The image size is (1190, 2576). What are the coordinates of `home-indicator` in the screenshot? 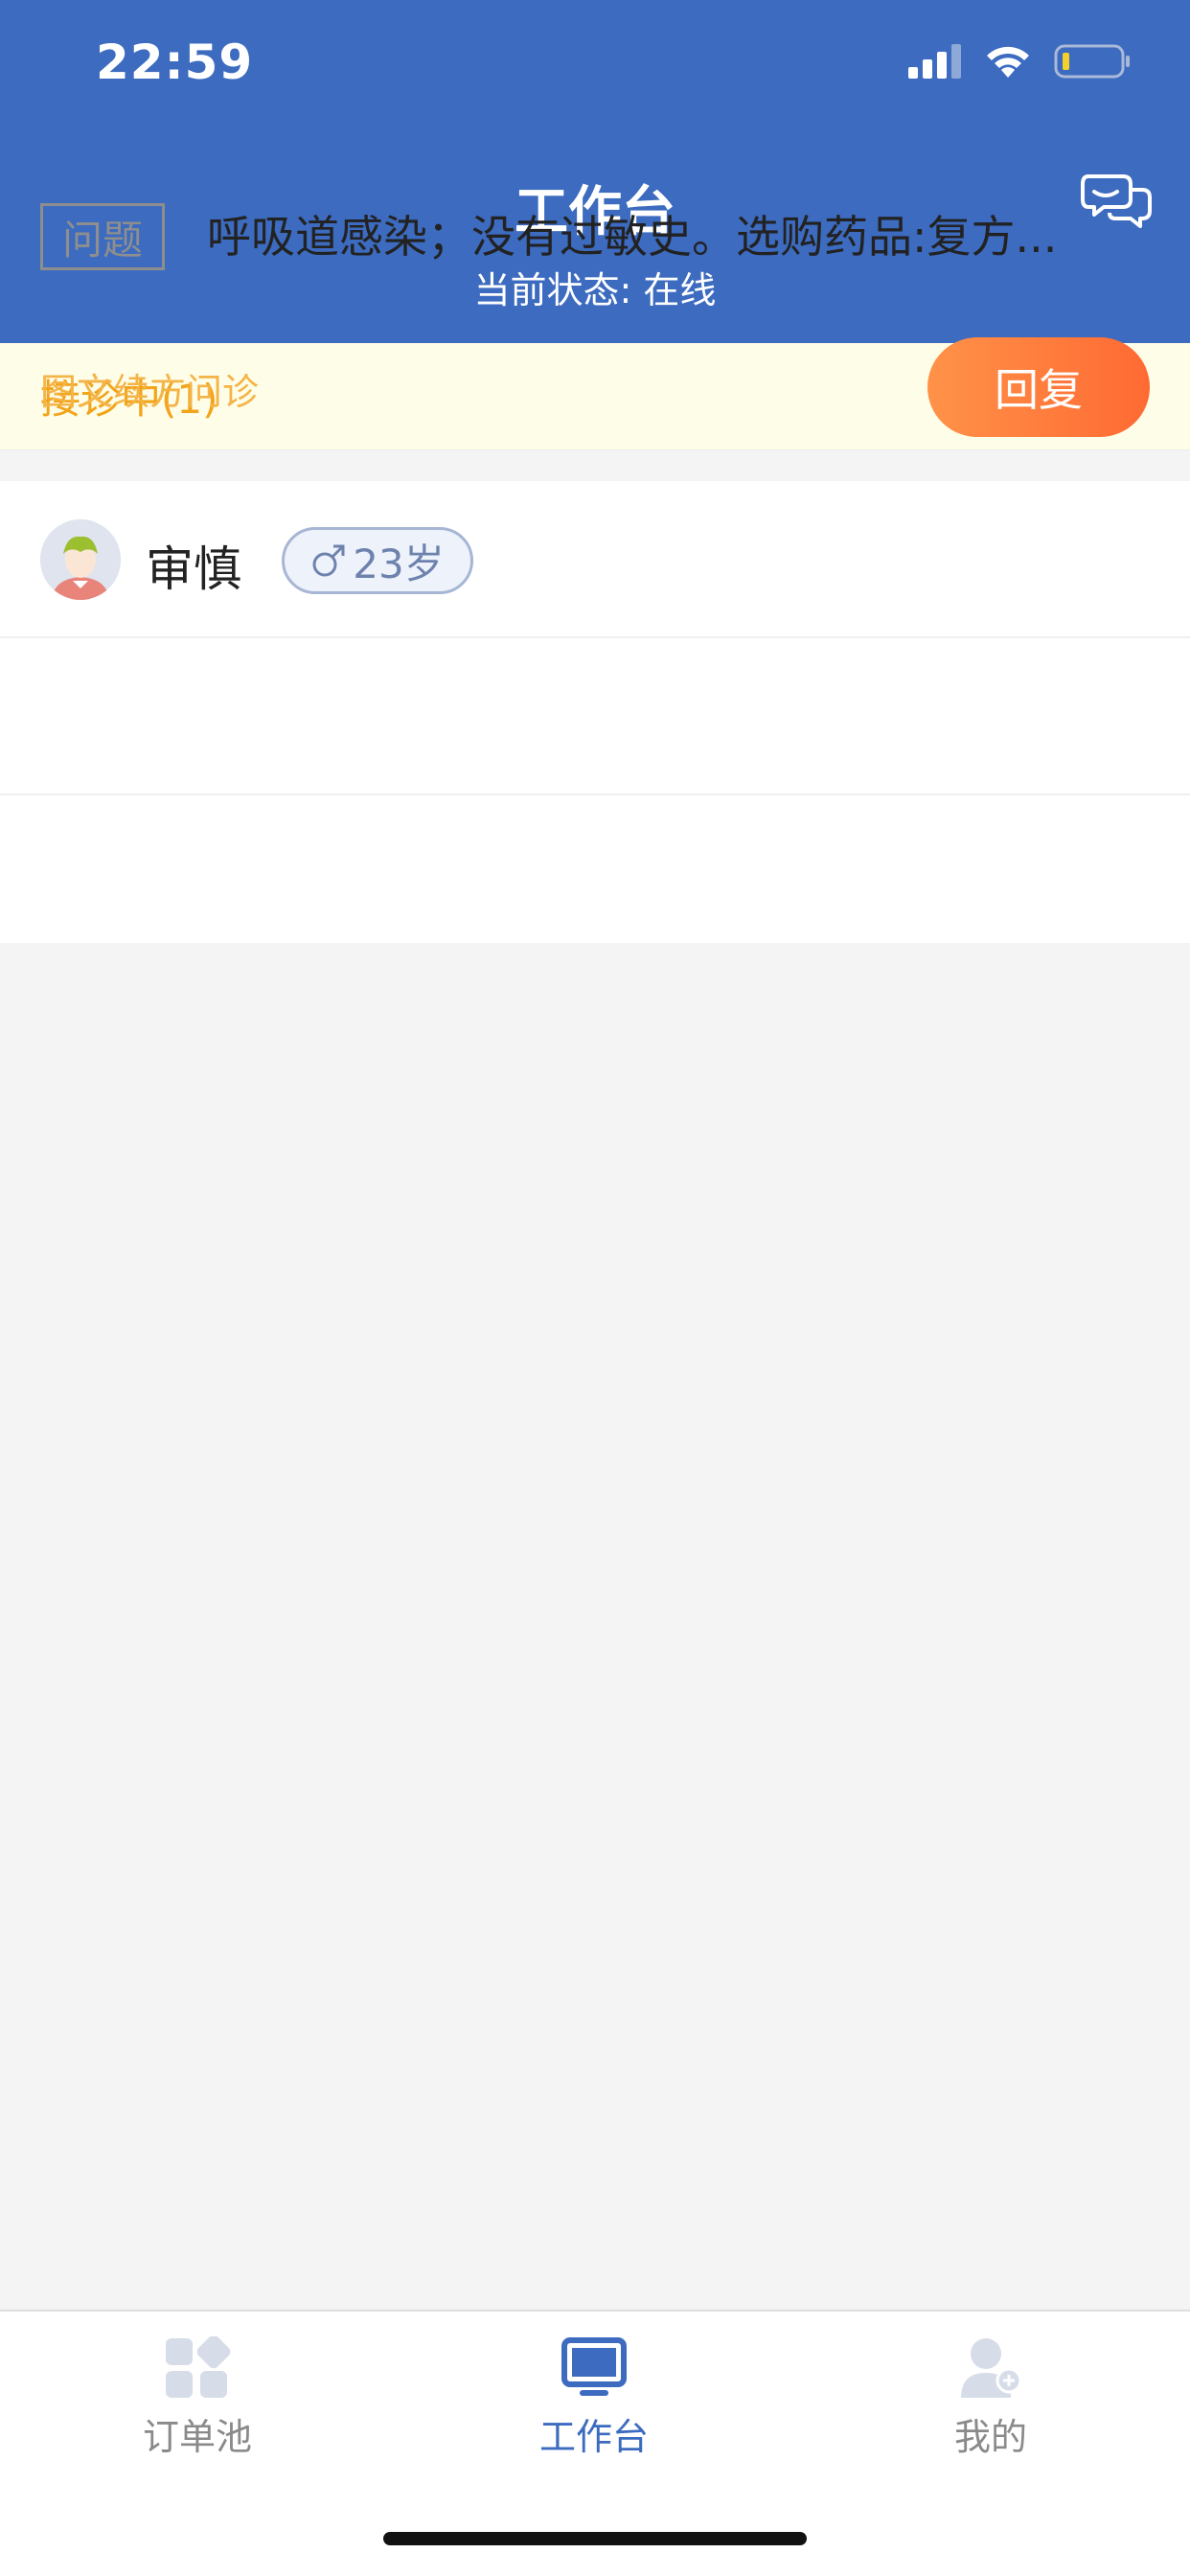 It's located at (595, 2538).